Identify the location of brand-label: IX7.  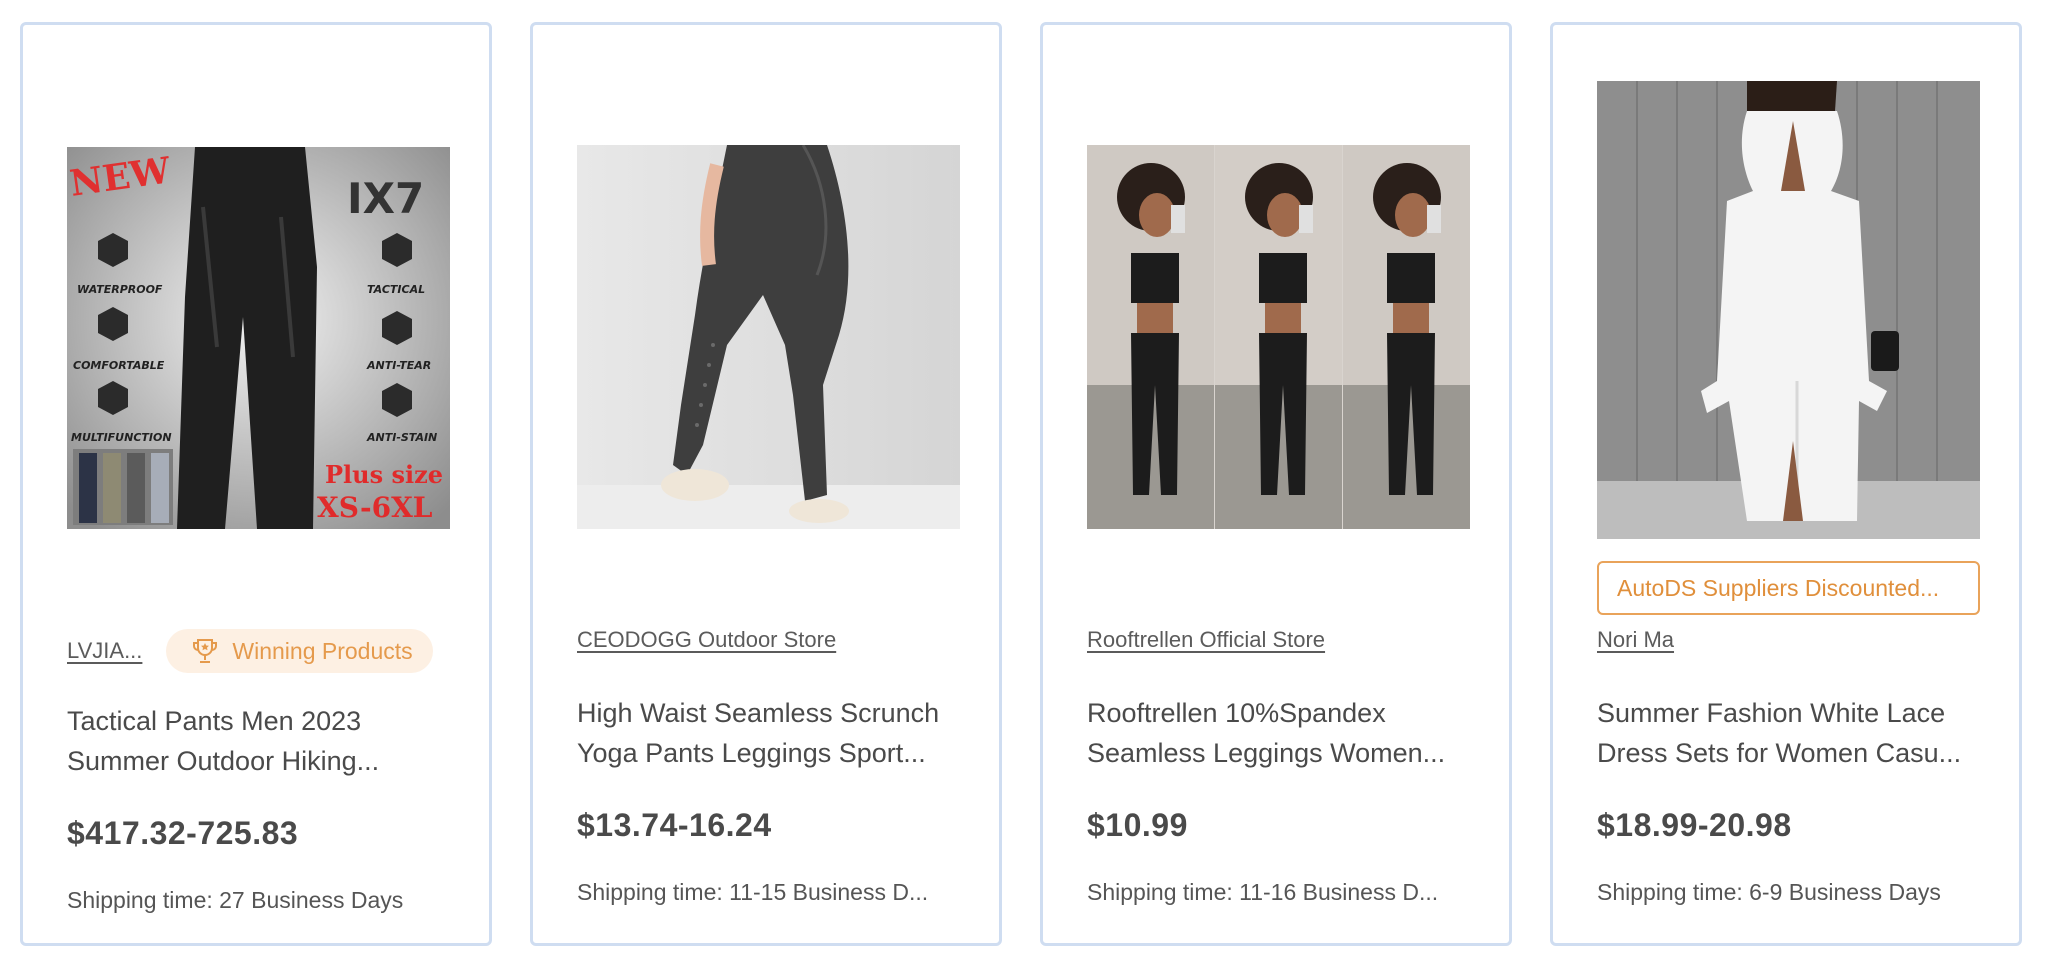
(385, 198).